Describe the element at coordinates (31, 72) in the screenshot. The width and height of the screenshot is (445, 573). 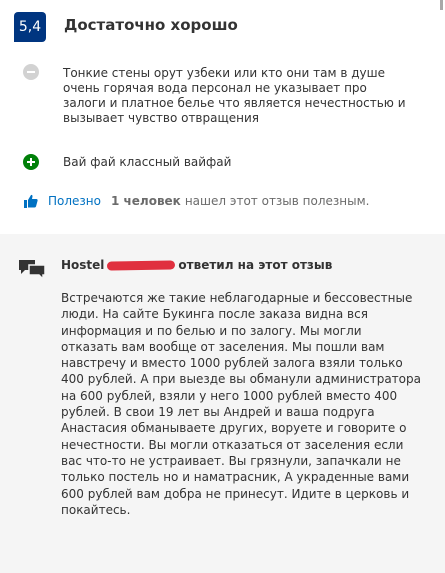
I see `minus-circle-icon` at that location.